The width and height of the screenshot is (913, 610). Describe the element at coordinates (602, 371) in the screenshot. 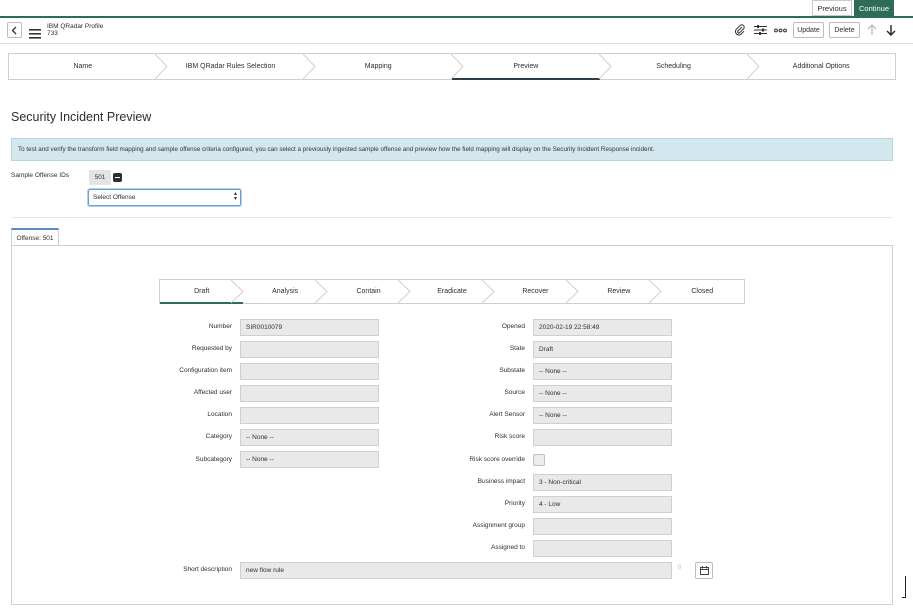

I see `substate-select: -- None --` at that location.